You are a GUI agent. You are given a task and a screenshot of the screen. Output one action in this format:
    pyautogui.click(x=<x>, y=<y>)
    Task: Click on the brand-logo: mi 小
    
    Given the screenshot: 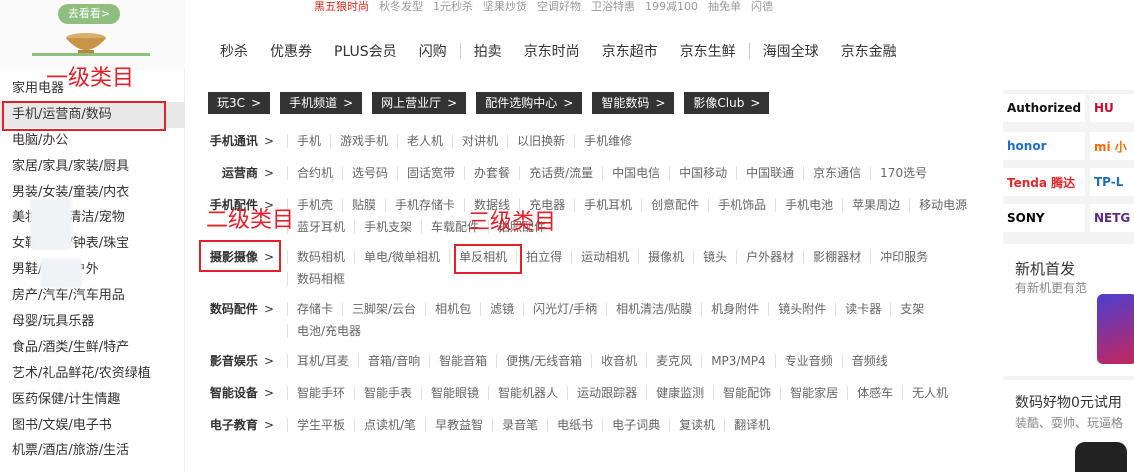 What is the action you would take?
    pyautogui.click(x=1112, y=146)
    